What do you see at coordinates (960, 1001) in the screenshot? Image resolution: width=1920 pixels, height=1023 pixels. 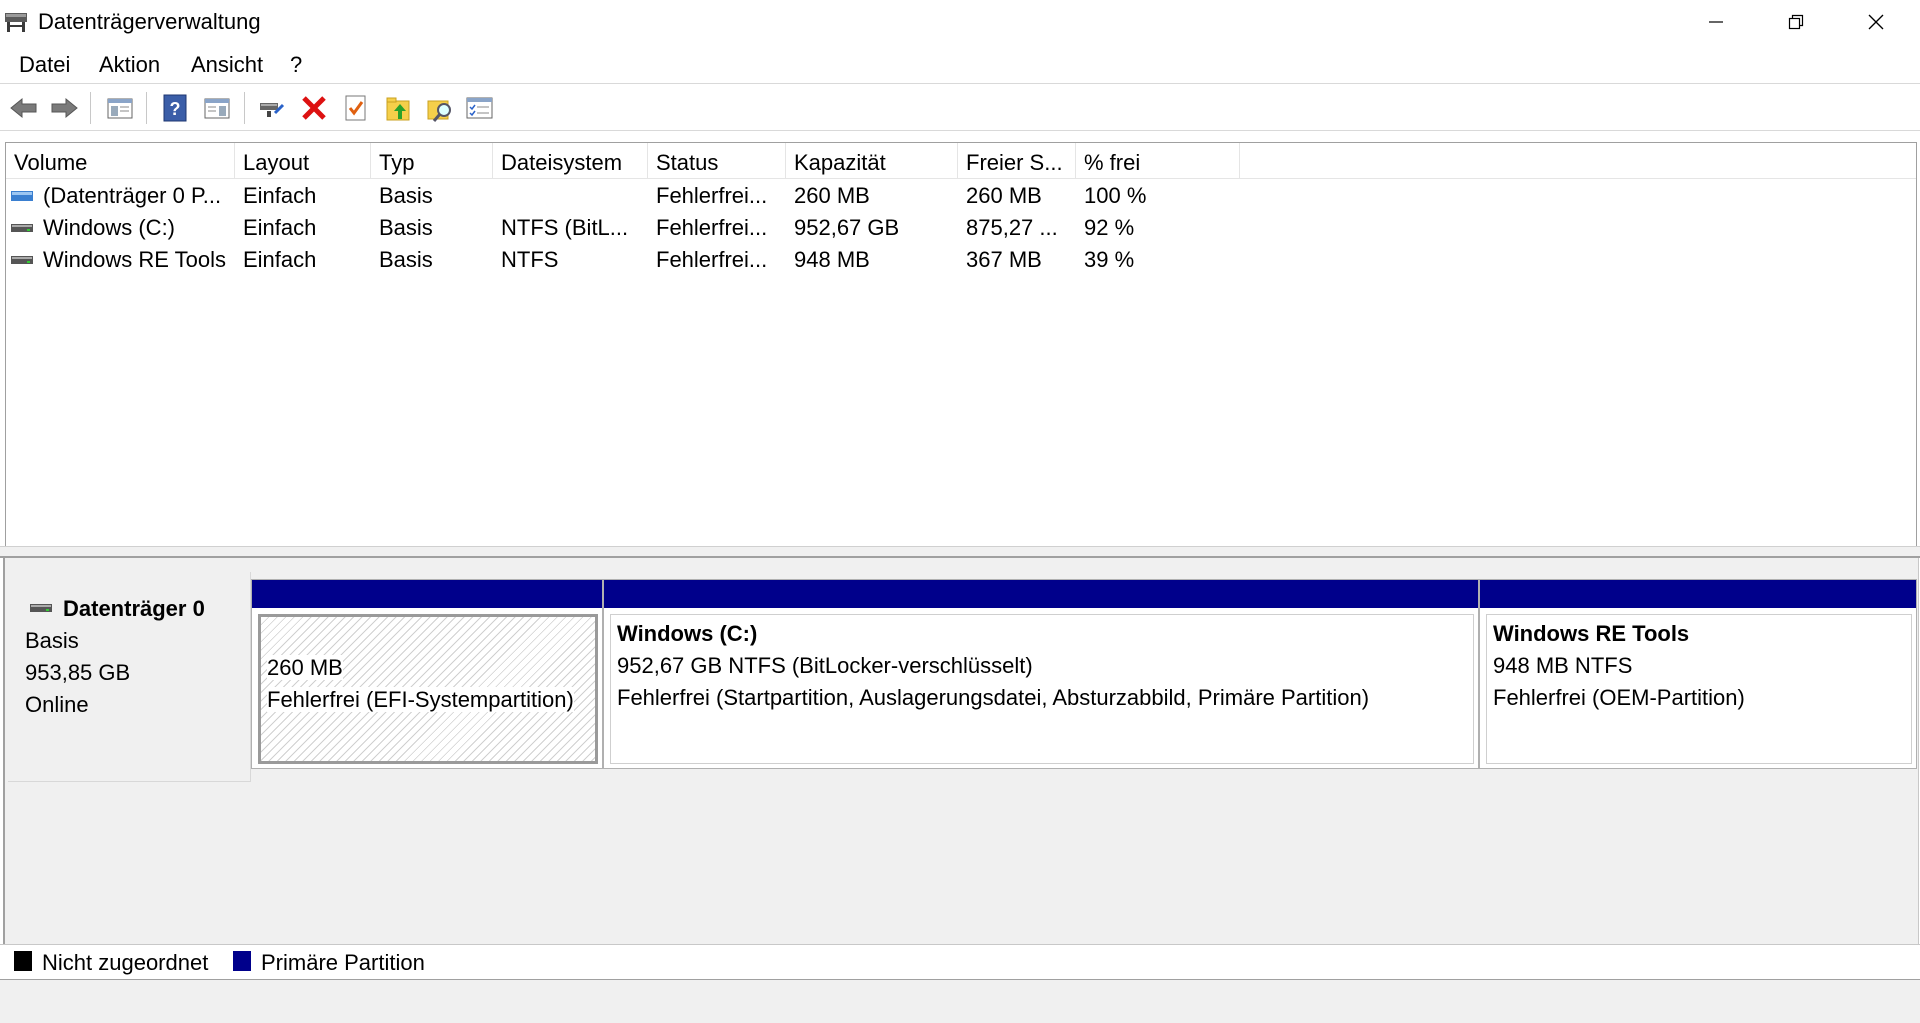 I see `status-bar` at bounding box center [960, 1001].